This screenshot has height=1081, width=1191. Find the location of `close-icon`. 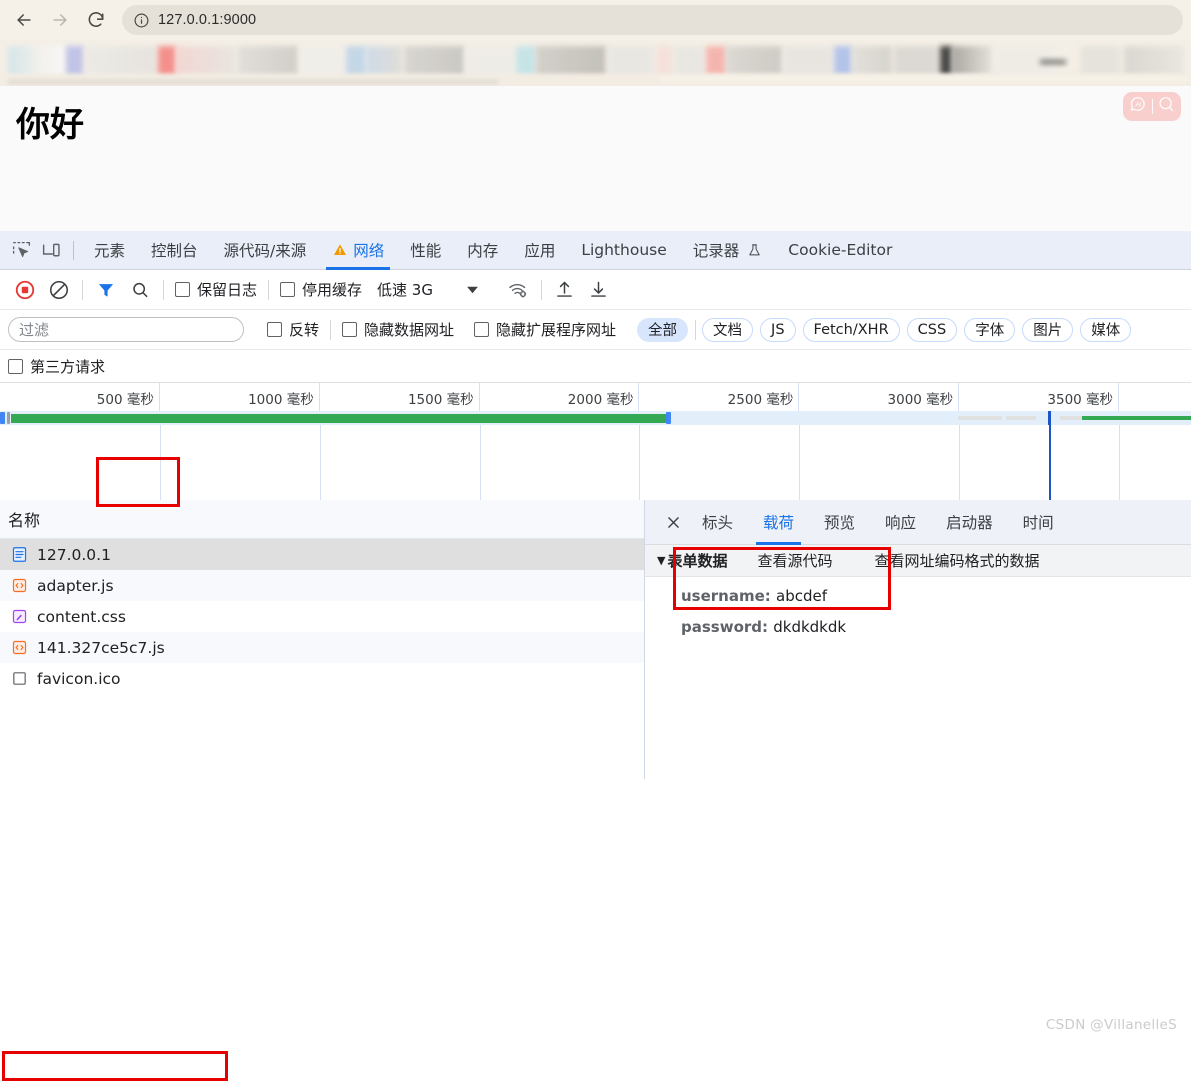

close-icon is located at coordinates (673, 522).